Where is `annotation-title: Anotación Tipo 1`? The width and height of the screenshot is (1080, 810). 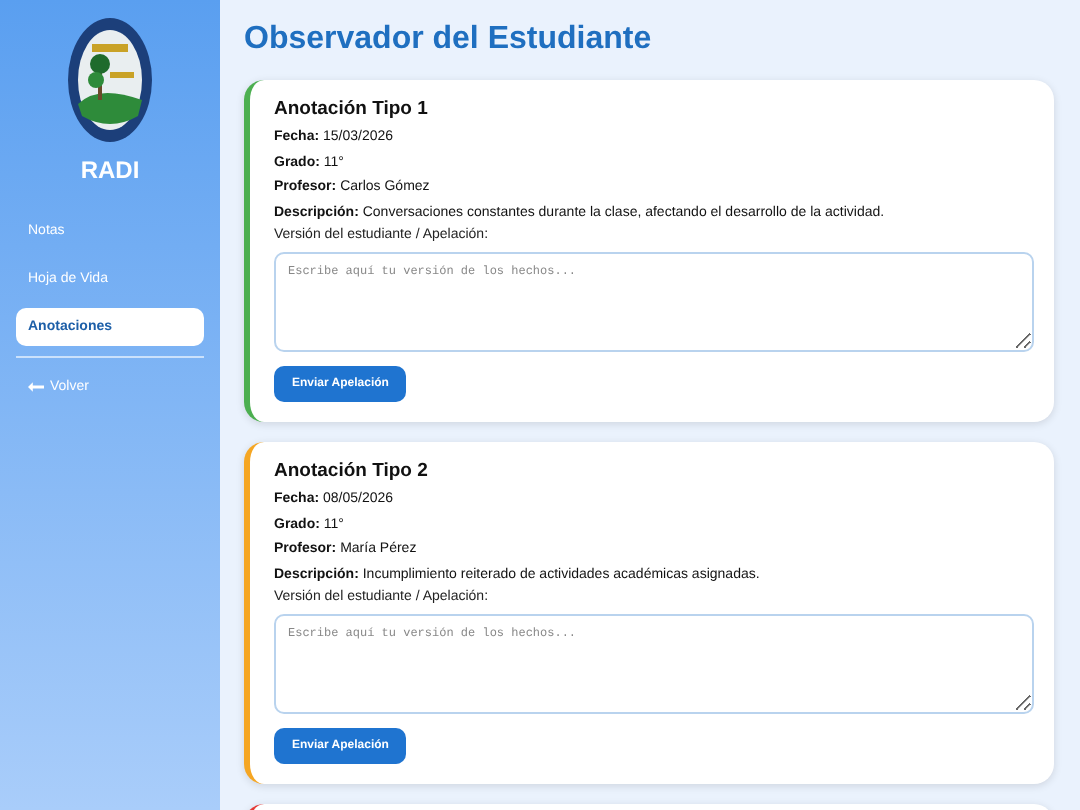 annotation-title: Anotación Tipo 1 is located at coordinates (351, 110).